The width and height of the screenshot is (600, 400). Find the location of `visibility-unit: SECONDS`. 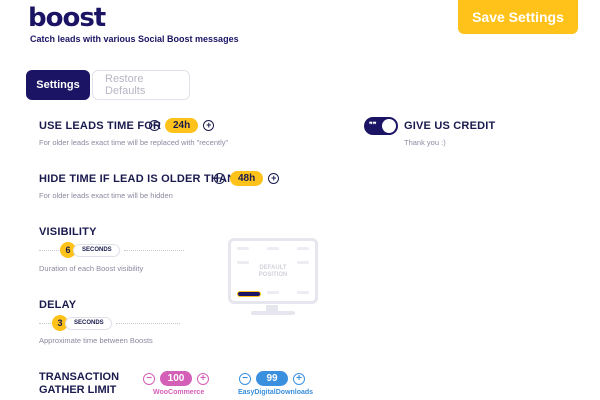

visibility-unit: SECONDS is located at coordinates (96, 250).